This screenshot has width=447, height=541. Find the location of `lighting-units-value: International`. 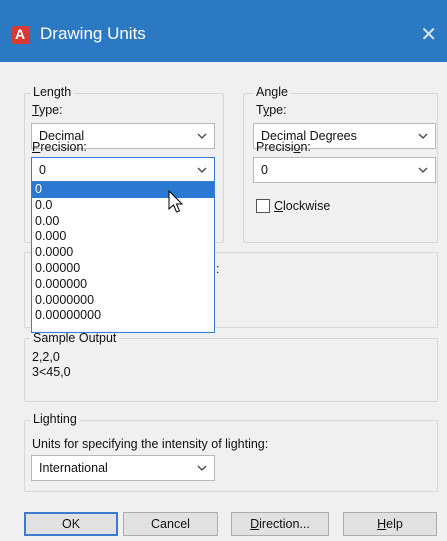

lighting-units-value: International is located at coordinates (73, 468).